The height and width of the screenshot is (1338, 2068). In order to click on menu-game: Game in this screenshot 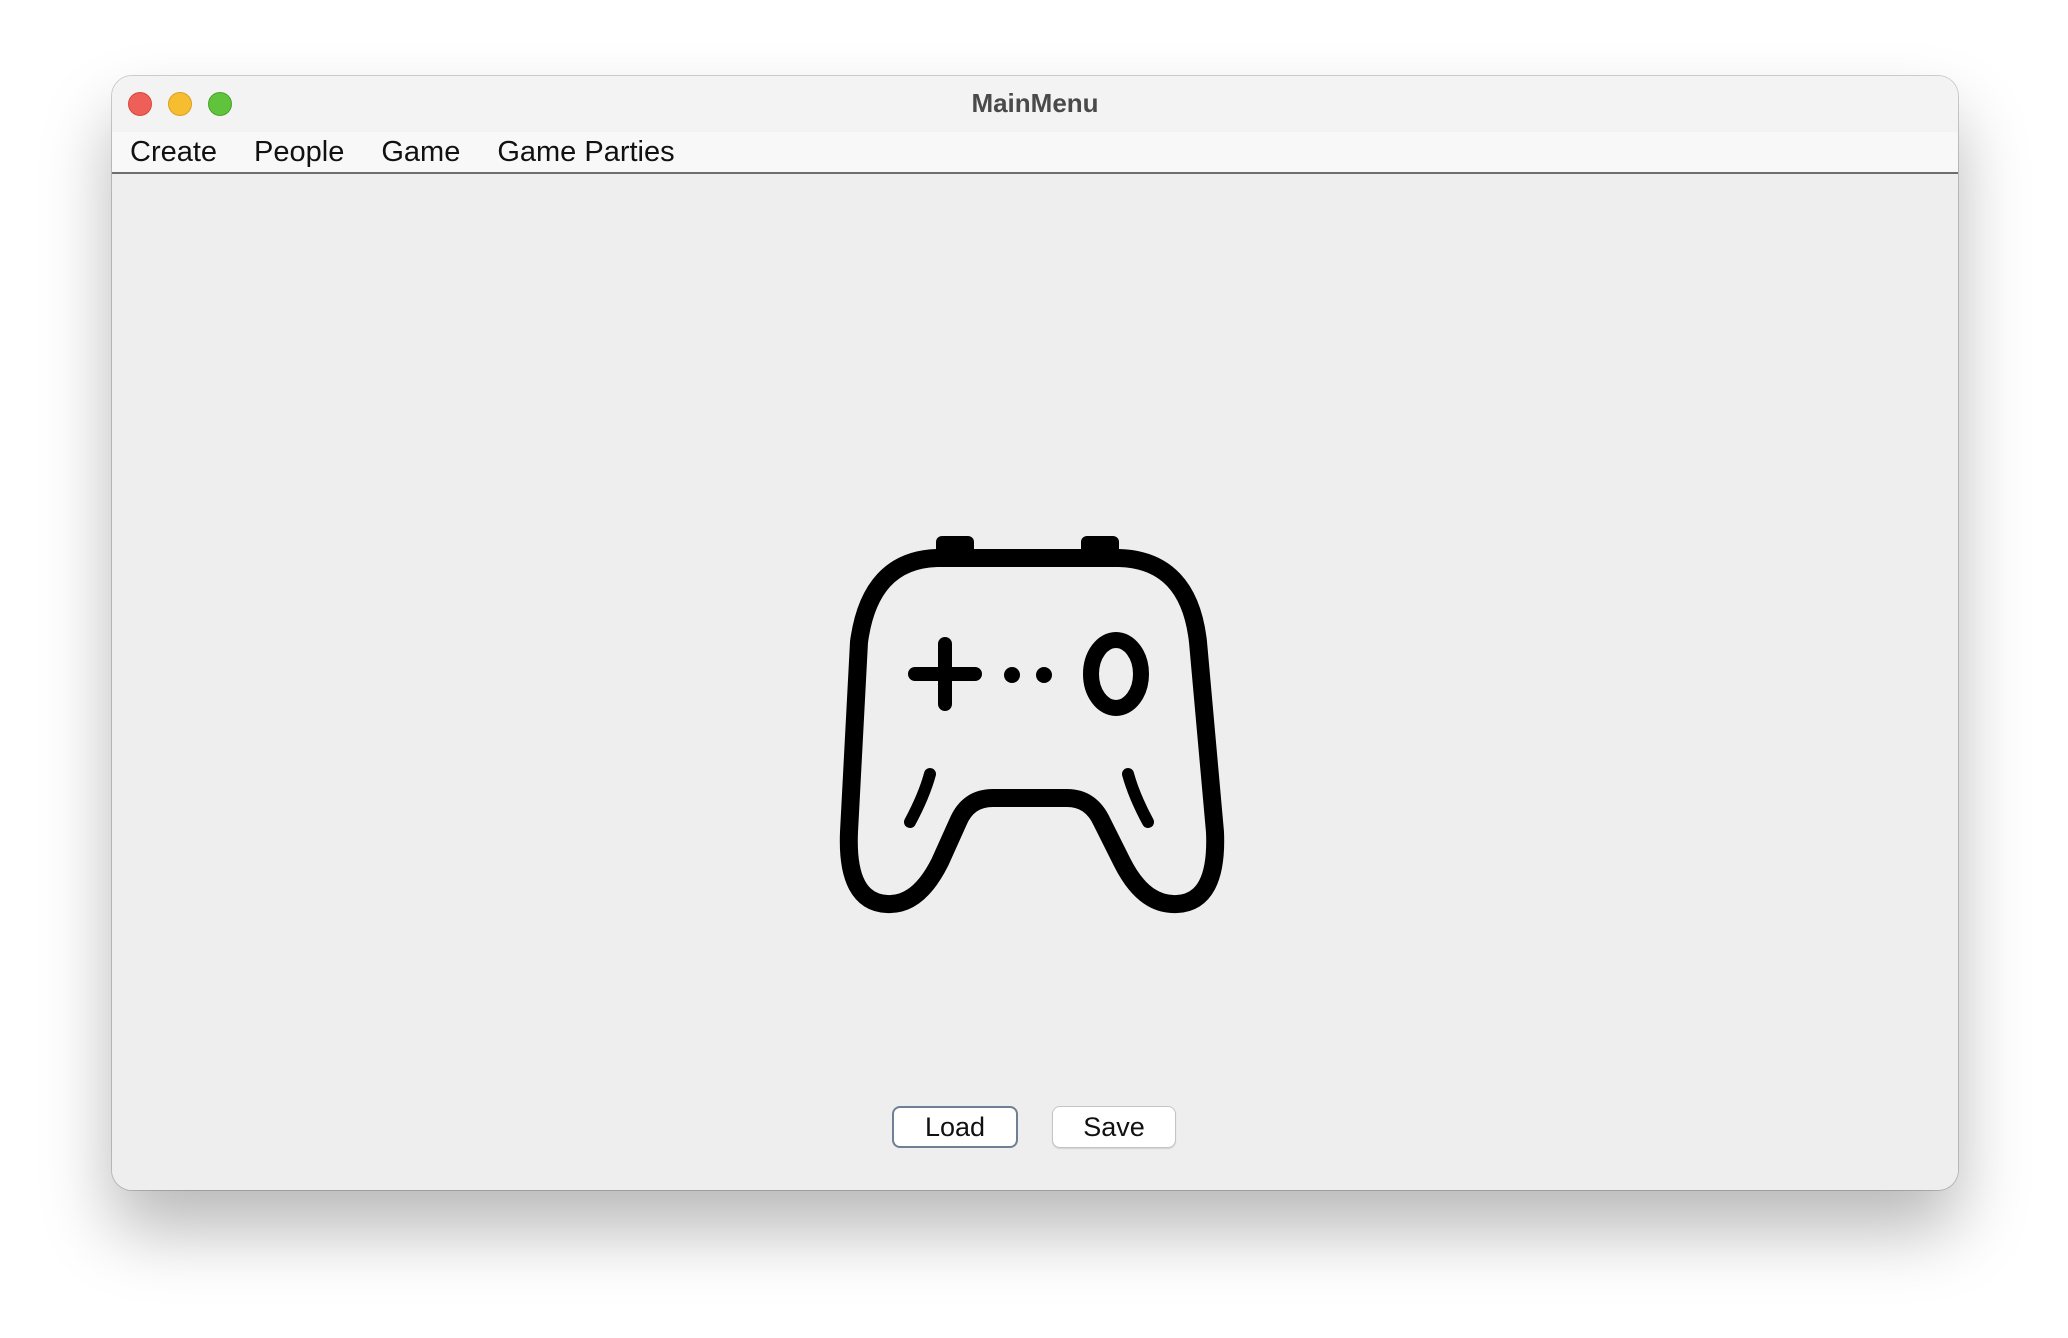, I will do `click(420, 152)`.